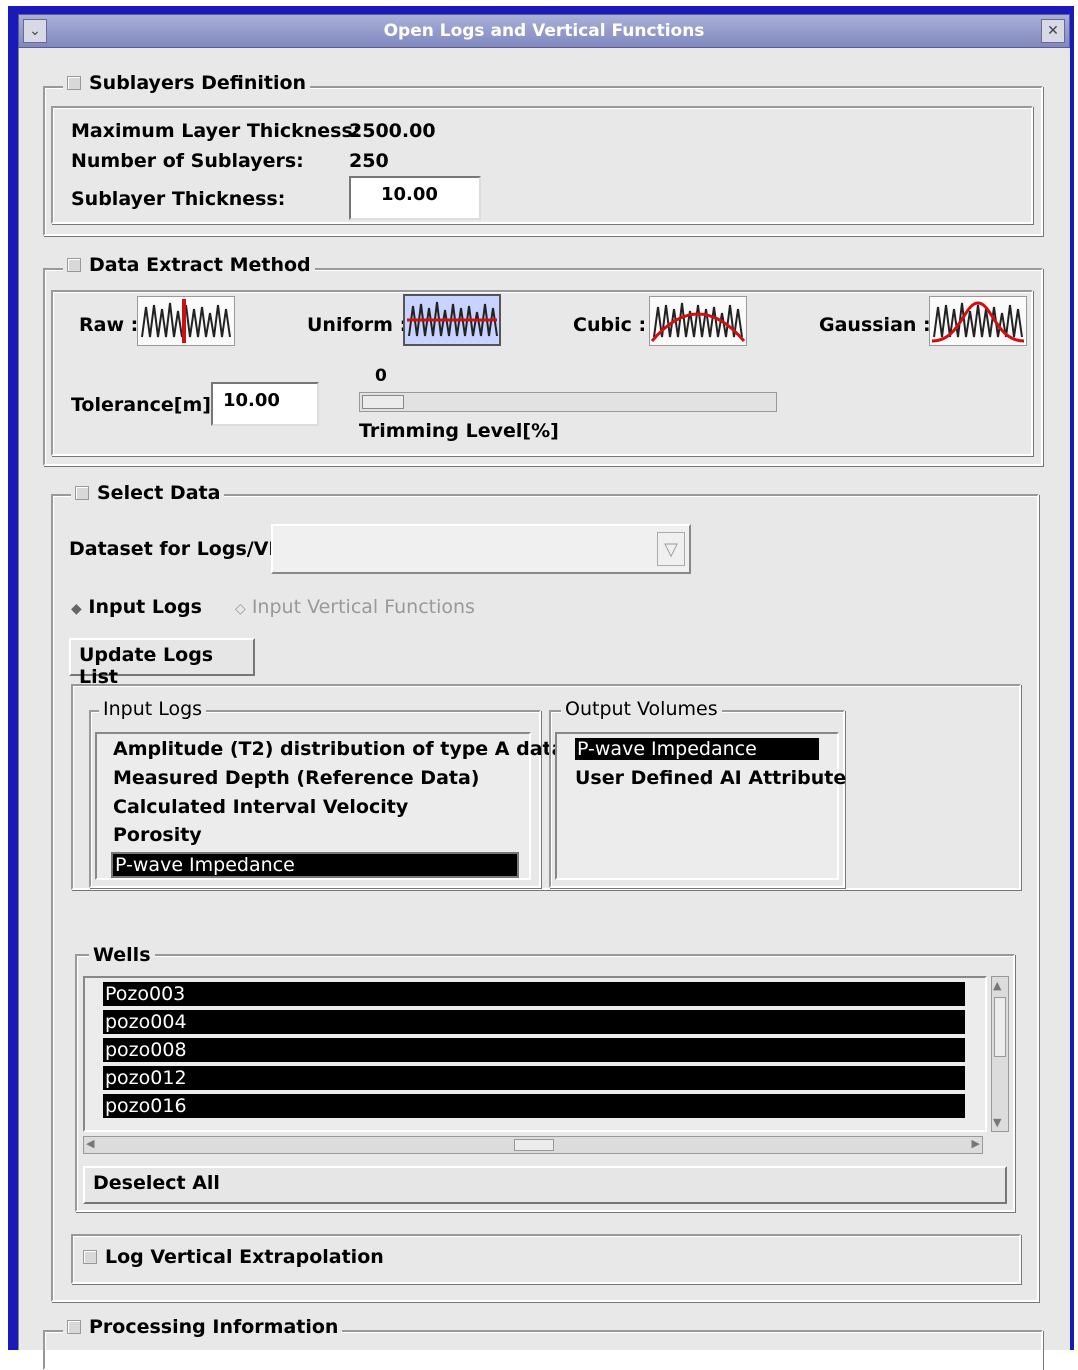 The height and width of the screenshot is (1370, 1078). What do you see at coordinates (997, 985) in the screenshot?
I see `scroll-up-icon: ▲` at bounding box center [997, 985].